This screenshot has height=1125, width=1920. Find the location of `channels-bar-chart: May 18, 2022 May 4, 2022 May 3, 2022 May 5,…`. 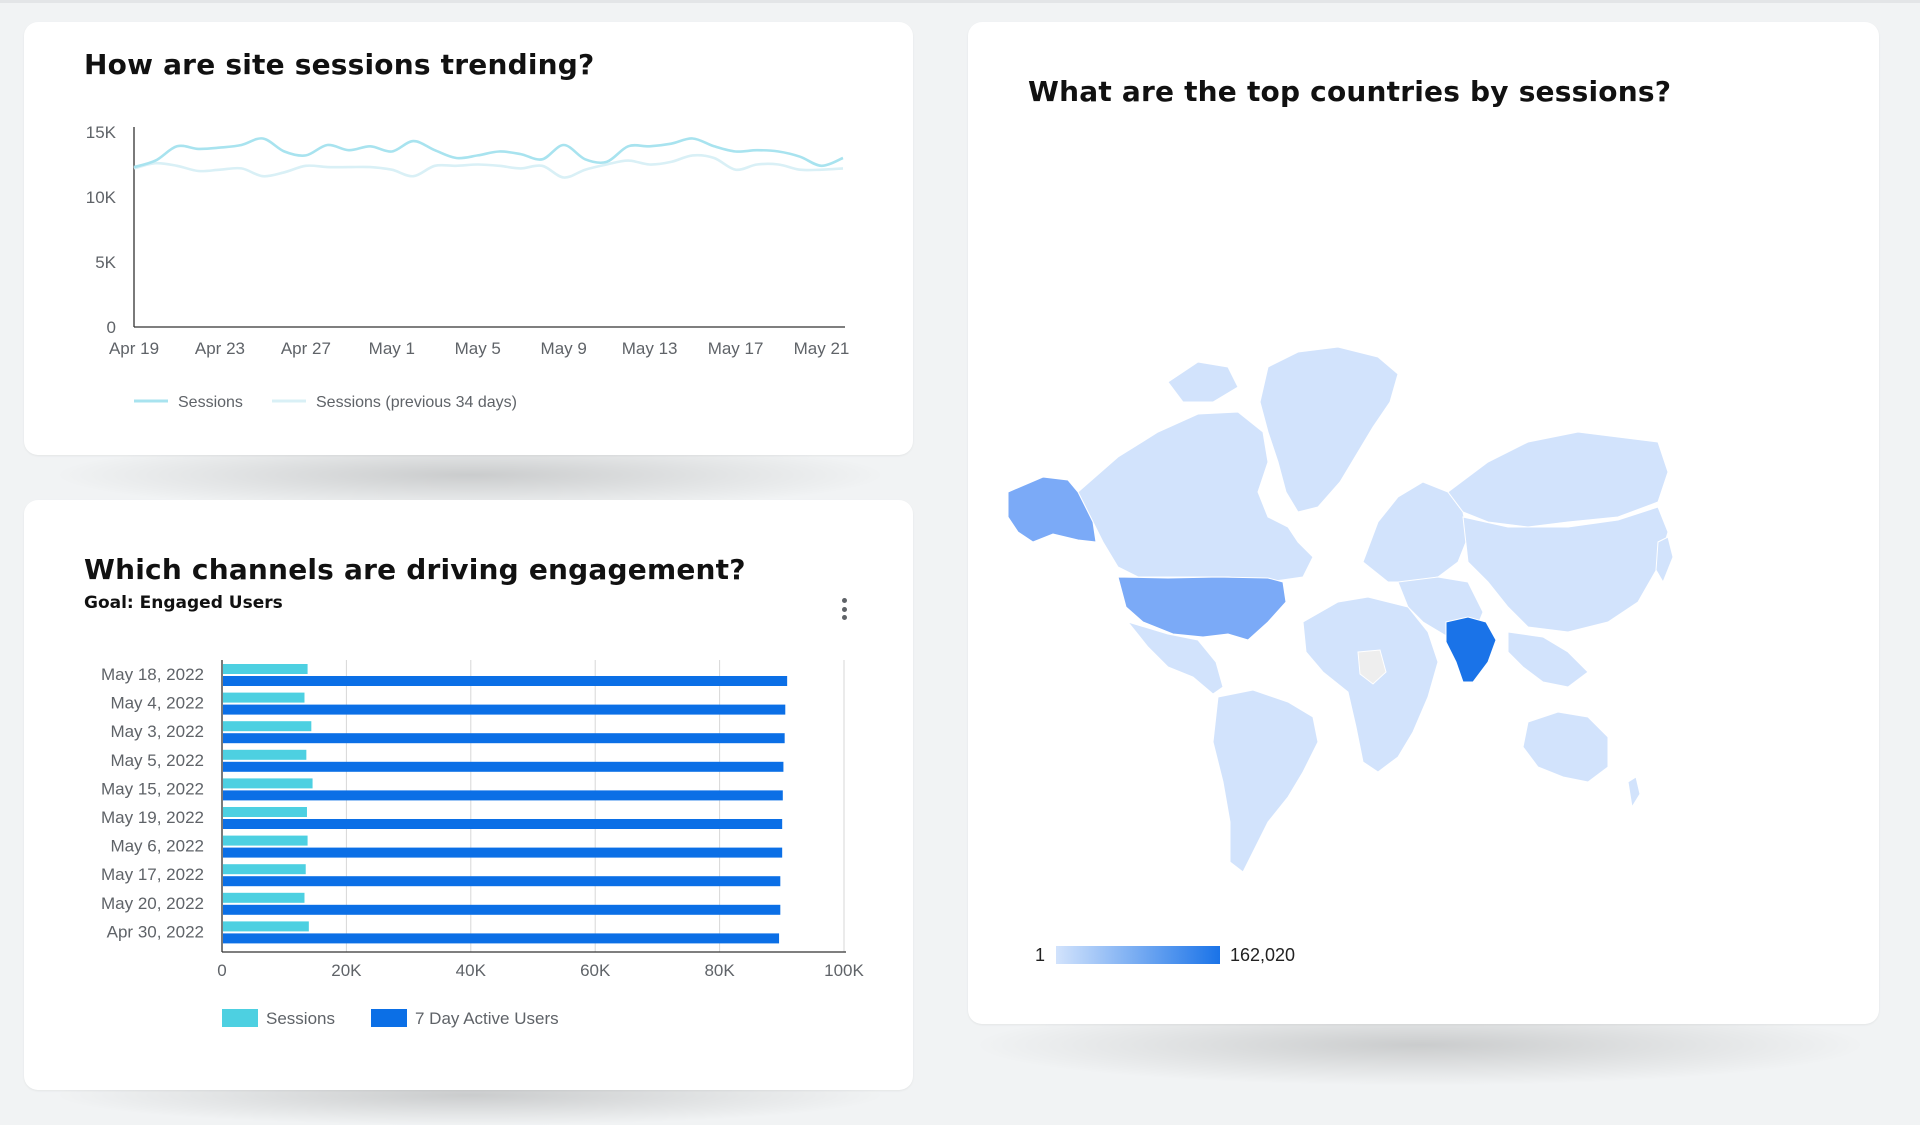

channels-bar-chart: May 18, 2022 May 4, 2022 May 3, 2022 May 5,… is located at coordinates (483, 844).